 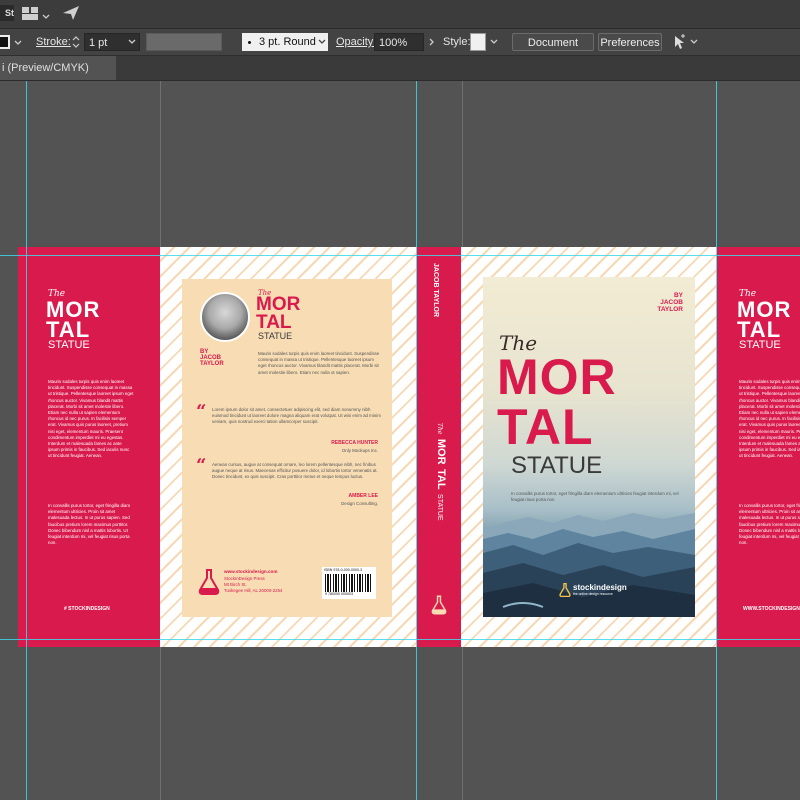 I want to click on style-label: Style:, so click(x=457, y=42).